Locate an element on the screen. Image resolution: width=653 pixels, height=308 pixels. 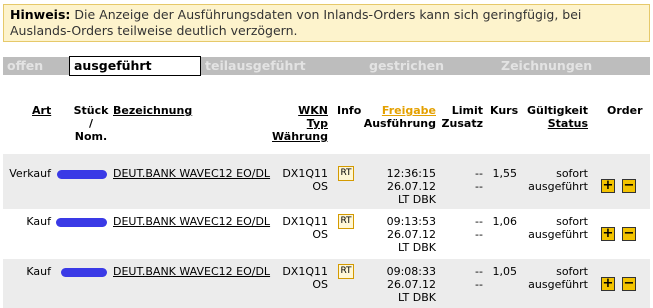
header-ausfuehrung-label: Ausführung is located at coordinates (399, 123).